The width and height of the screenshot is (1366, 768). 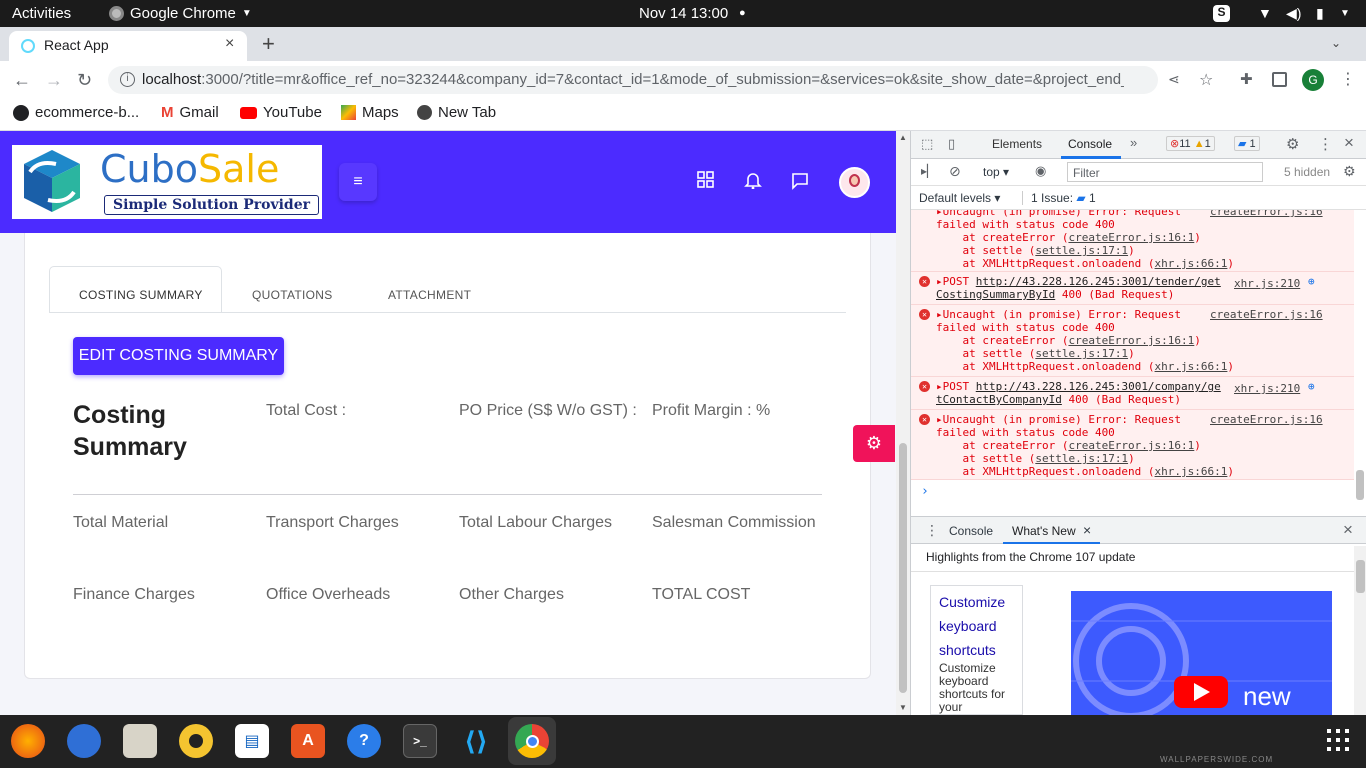 What do you see at coordinates (959, 198) in the screenshot?
I see `default-levels-dropdown: Default levels ▾` at bounding box center [959, 198].